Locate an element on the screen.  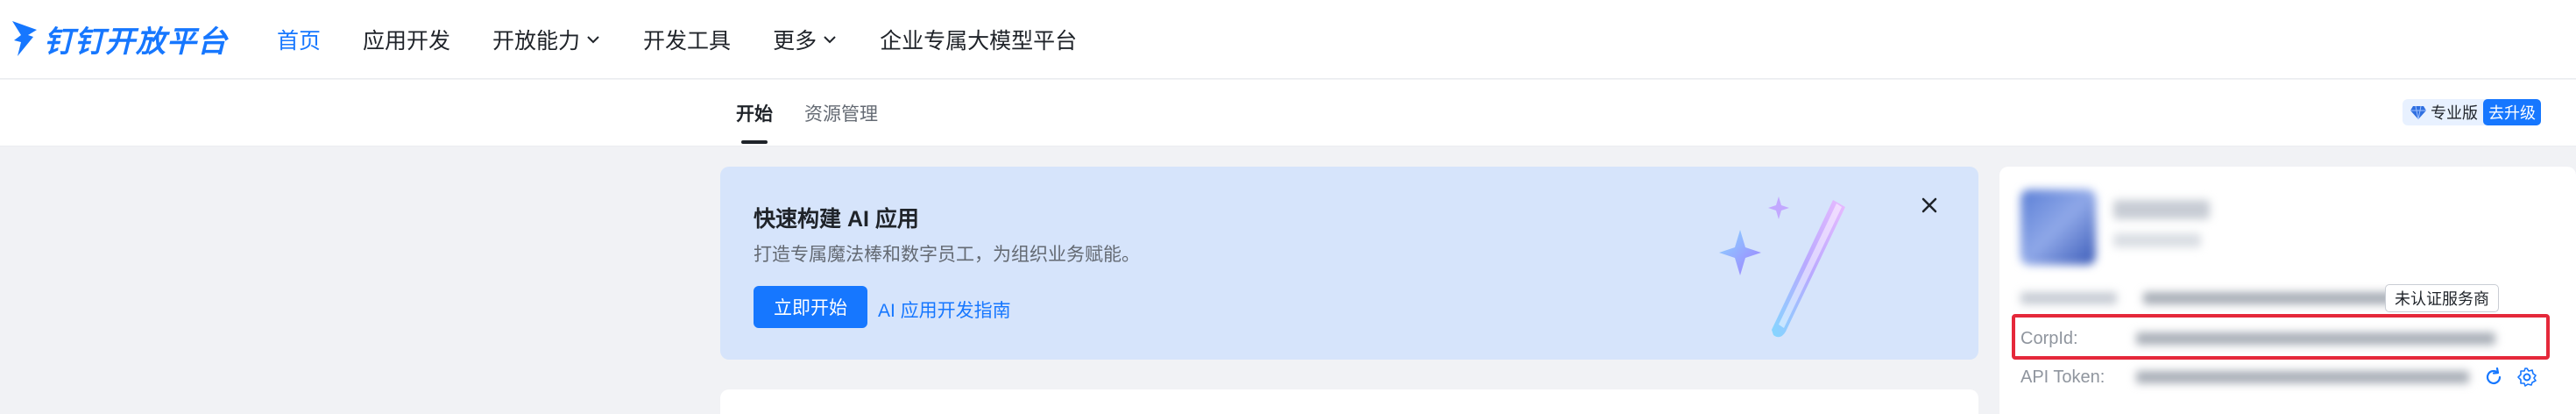
nav-label: 应用开发 is located at coordinates (407, 41).